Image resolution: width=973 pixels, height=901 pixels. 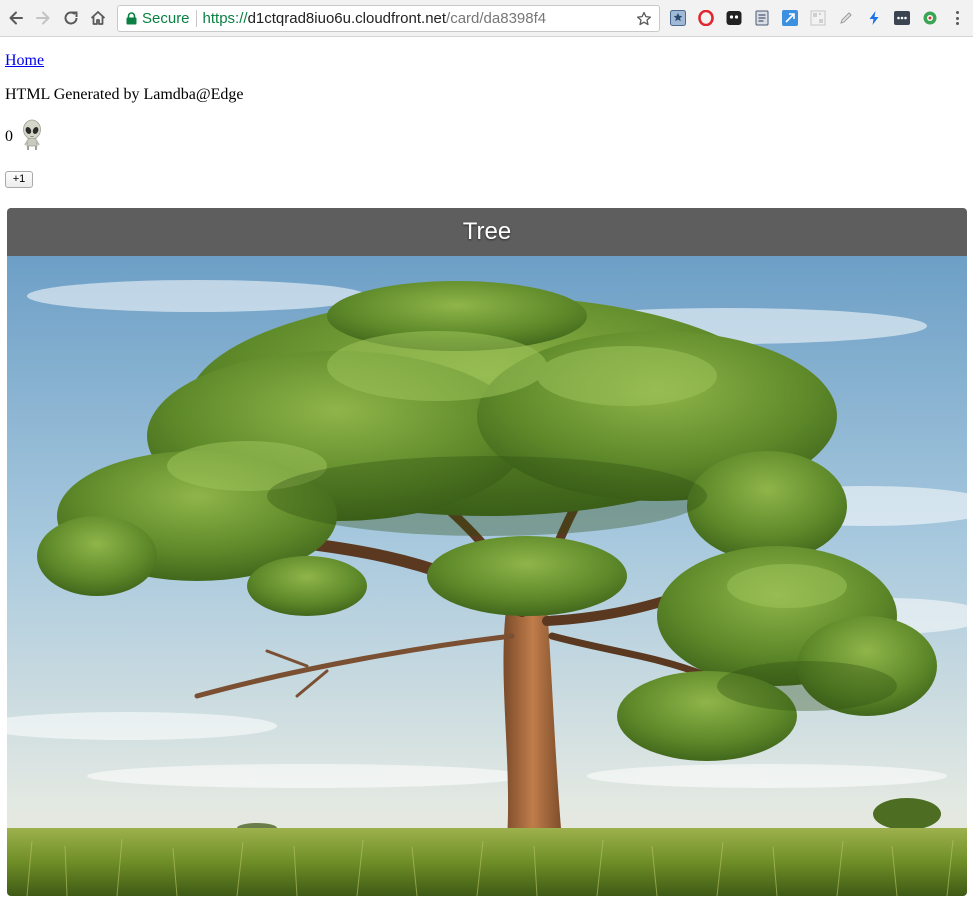 I want to click on card-header: Tree, so click(x=487, y=232).